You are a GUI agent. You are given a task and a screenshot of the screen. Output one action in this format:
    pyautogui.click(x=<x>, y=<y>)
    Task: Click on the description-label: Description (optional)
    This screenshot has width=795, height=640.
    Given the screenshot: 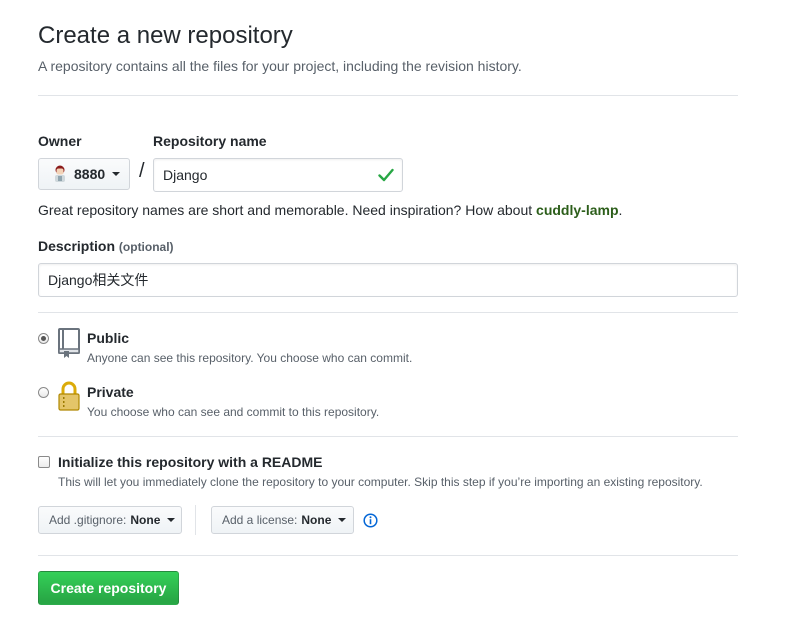 What is the action you would take?
    pyautogui.click(x=106, y=246)
    